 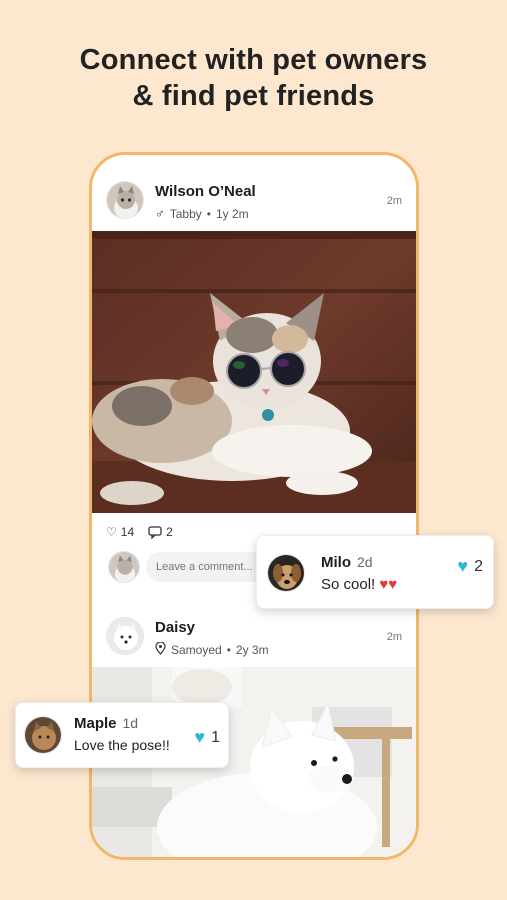 What do you see at coordinates (155, 532) in the screenshot?
I see `comment-icon` at bounding box center [155, 532].